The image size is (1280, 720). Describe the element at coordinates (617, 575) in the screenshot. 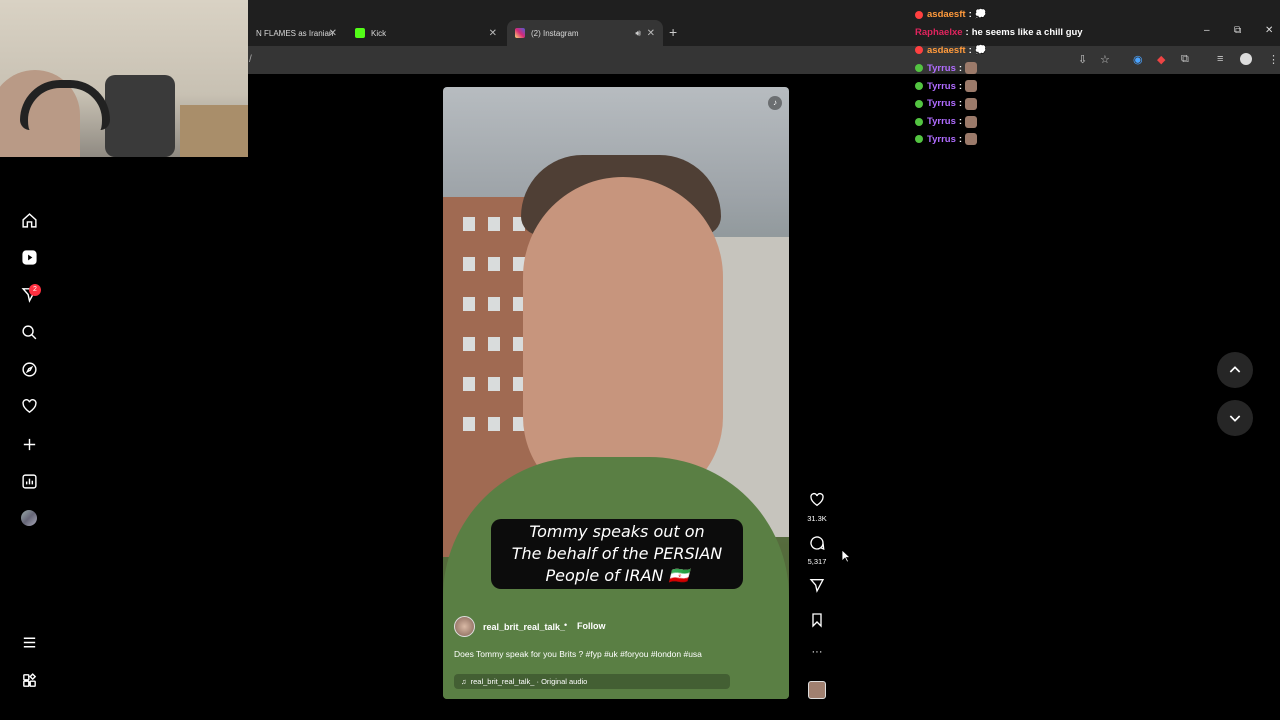

I see `caption-line: People of IRAN 🇮🇷` at that location.